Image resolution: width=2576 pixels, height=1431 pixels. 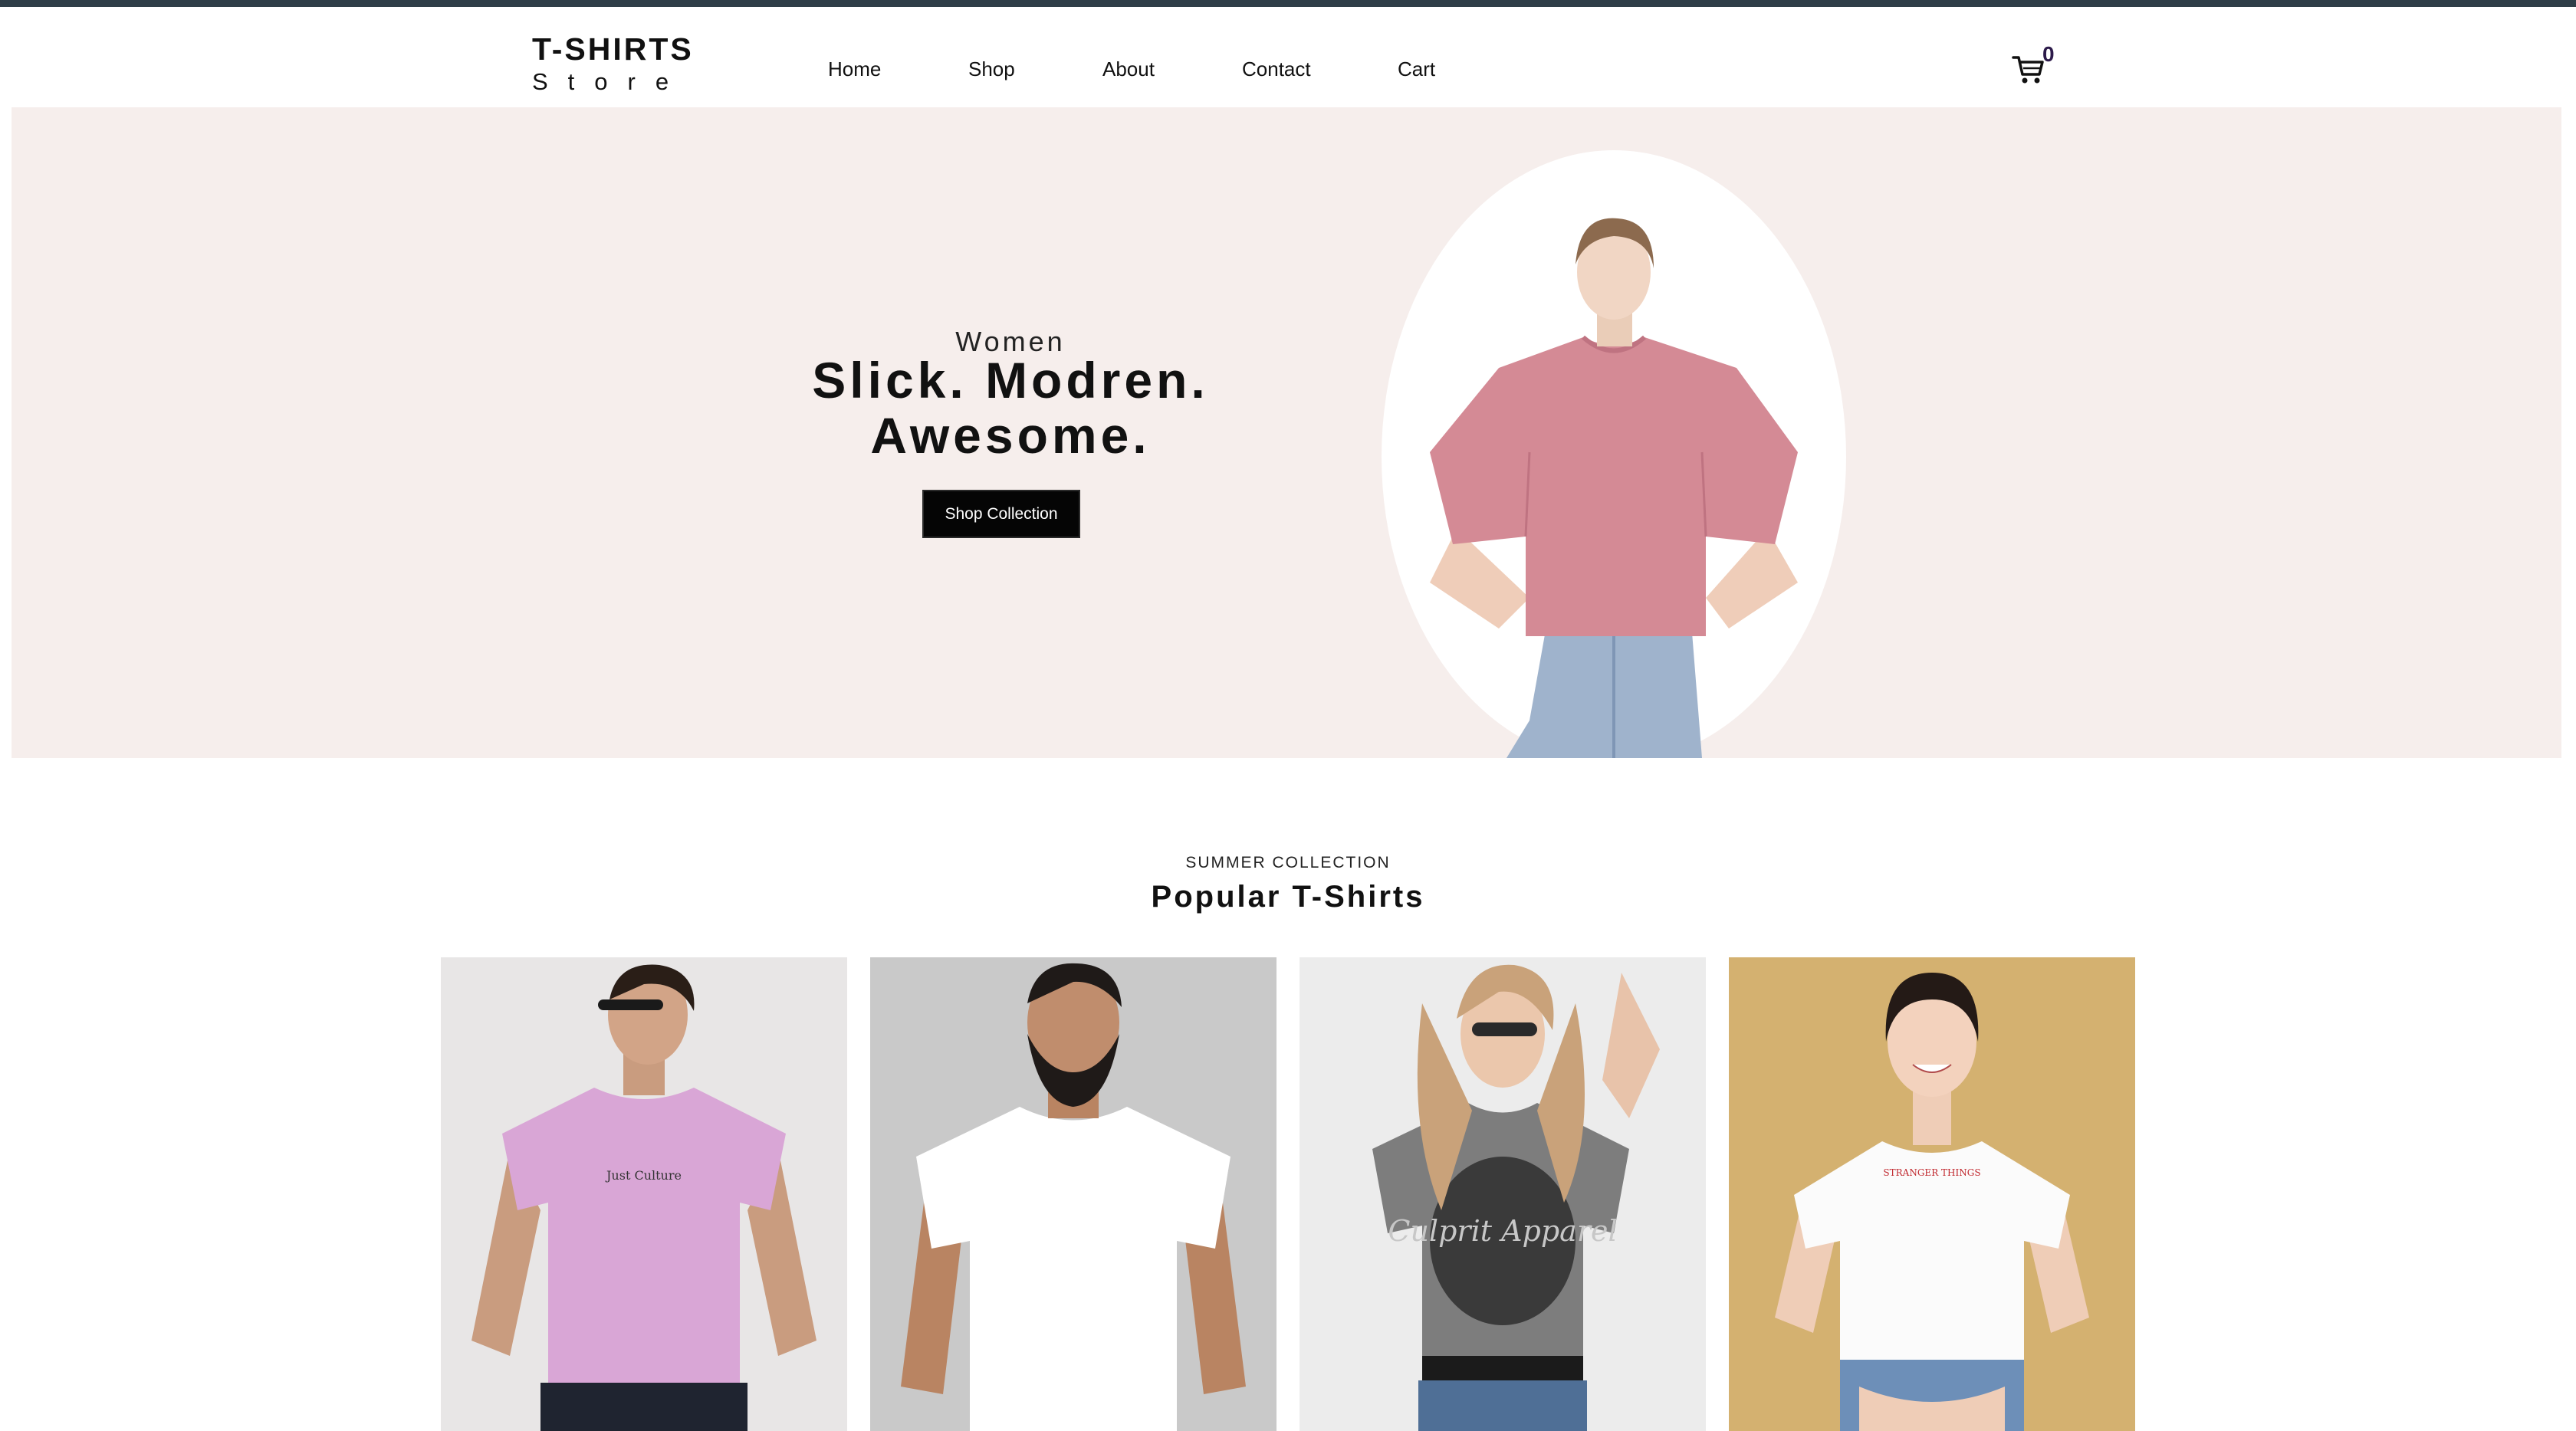 I want to click on product-image, so click(x=1073, y=1194).